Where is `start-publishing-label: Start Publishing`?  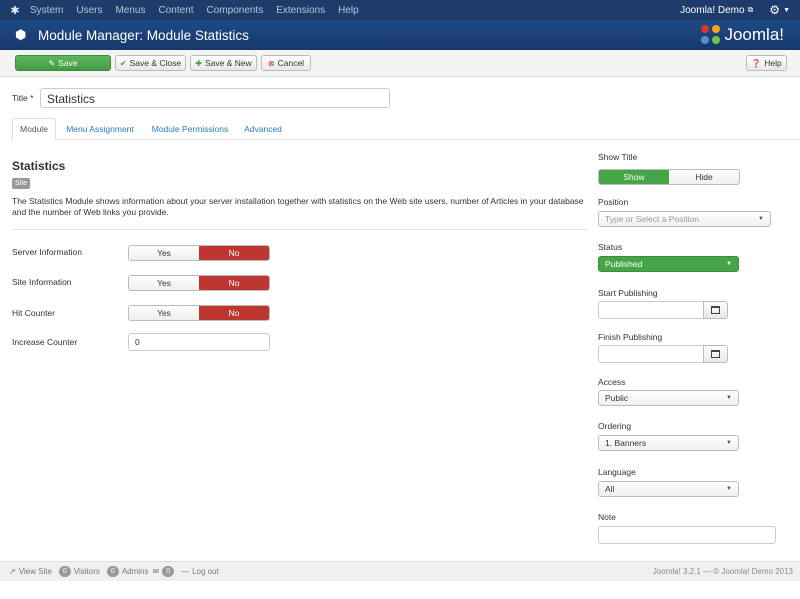
start-publishing-label: Start Publishing is located at coordinates (628, 293).